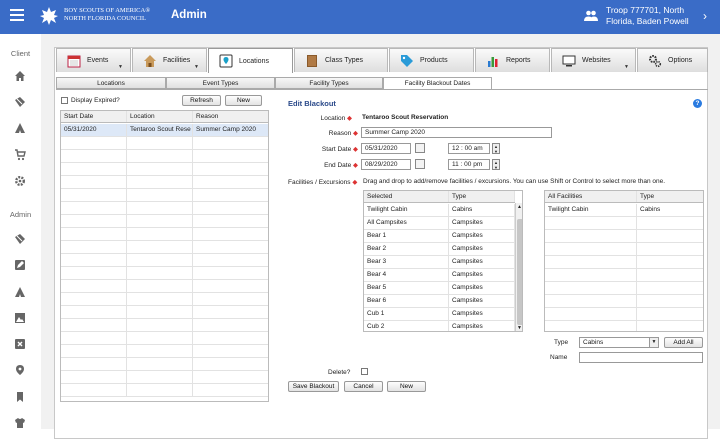 The image size is (720, 439). What do you see at coordinates (17, 16) in the screenshot?
I see `menu-icon` at bounding box center [17, 16].